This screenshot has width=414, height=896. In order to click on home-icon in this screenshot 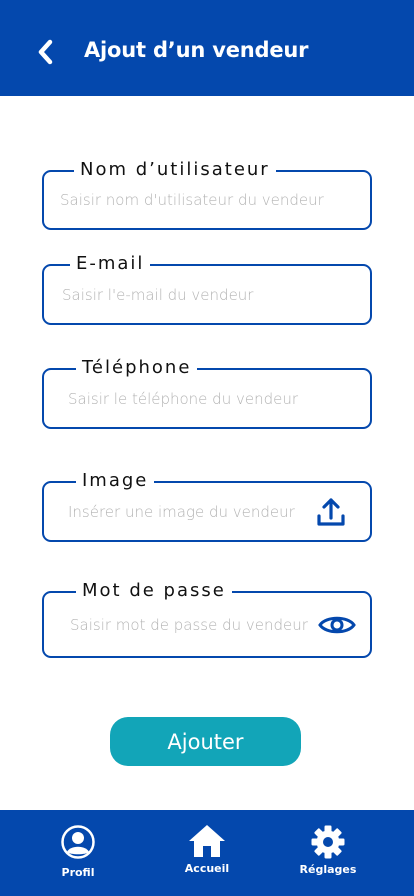, I will do `click(207, 841)`.